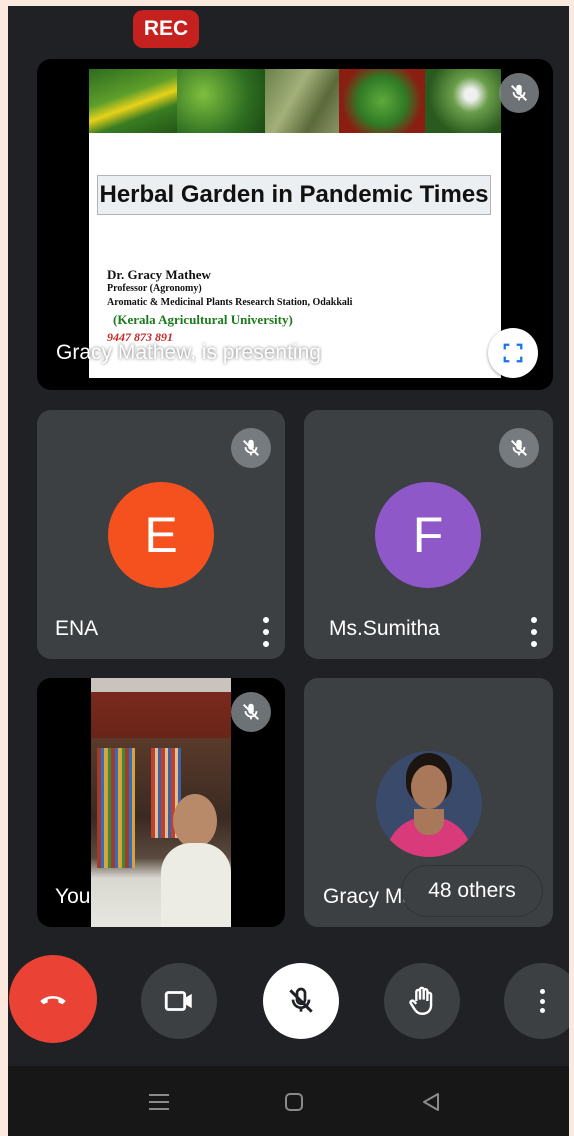  What do you see at coordinates (294, 1102) in the screenshot?
I see `home-icon` at bounding box center [294, 1102].